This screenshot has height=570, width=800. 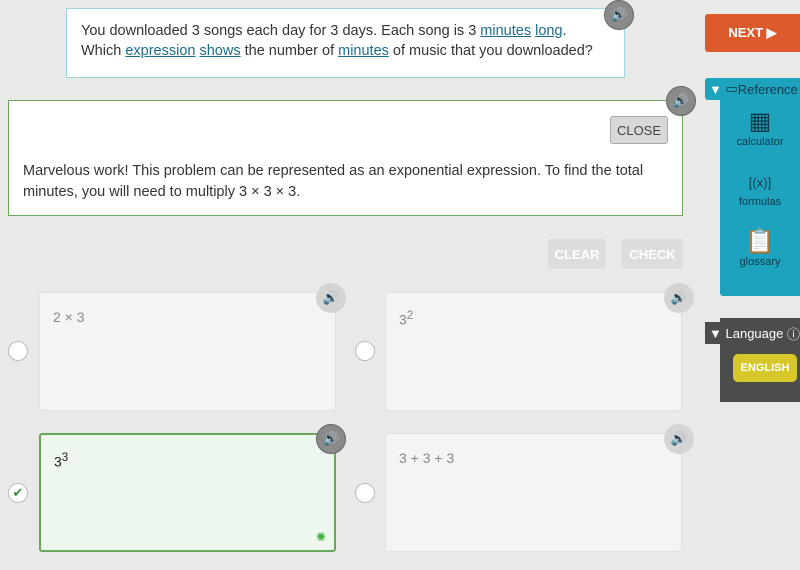 I want to click on reference-toggle: ▼ ▭ Reference, so click(x=752, y=89).